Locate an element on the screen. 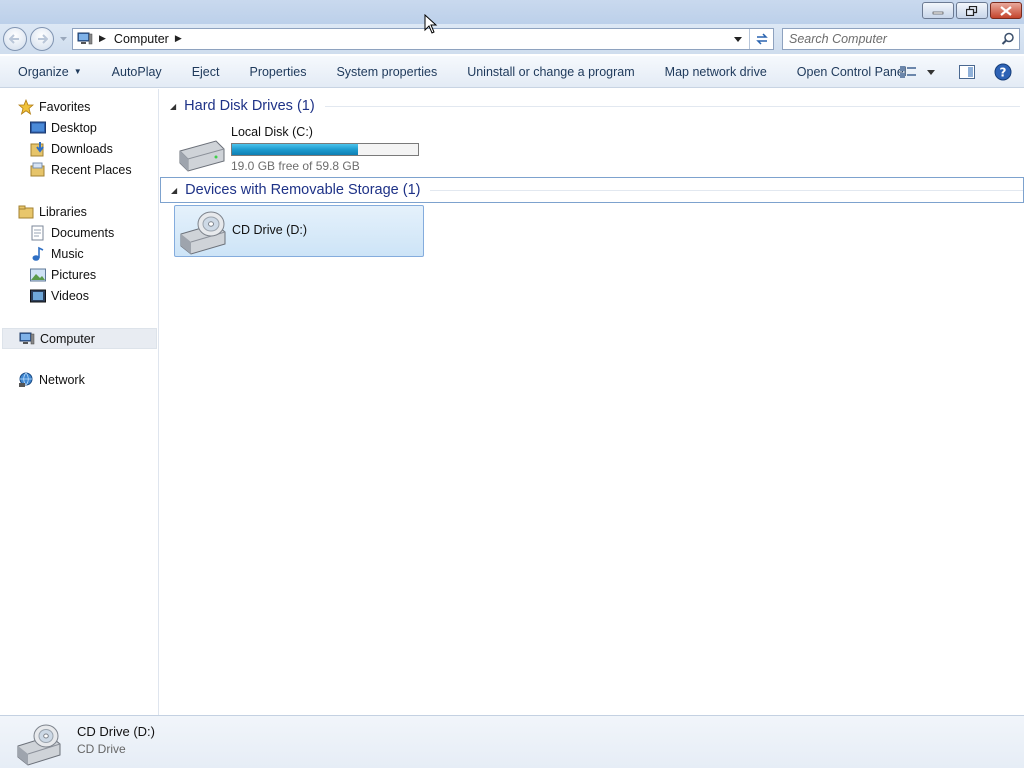 Image resolution: width=1024 pixels, height=768 pixels. music-icon is located at coordinates (38, 254).